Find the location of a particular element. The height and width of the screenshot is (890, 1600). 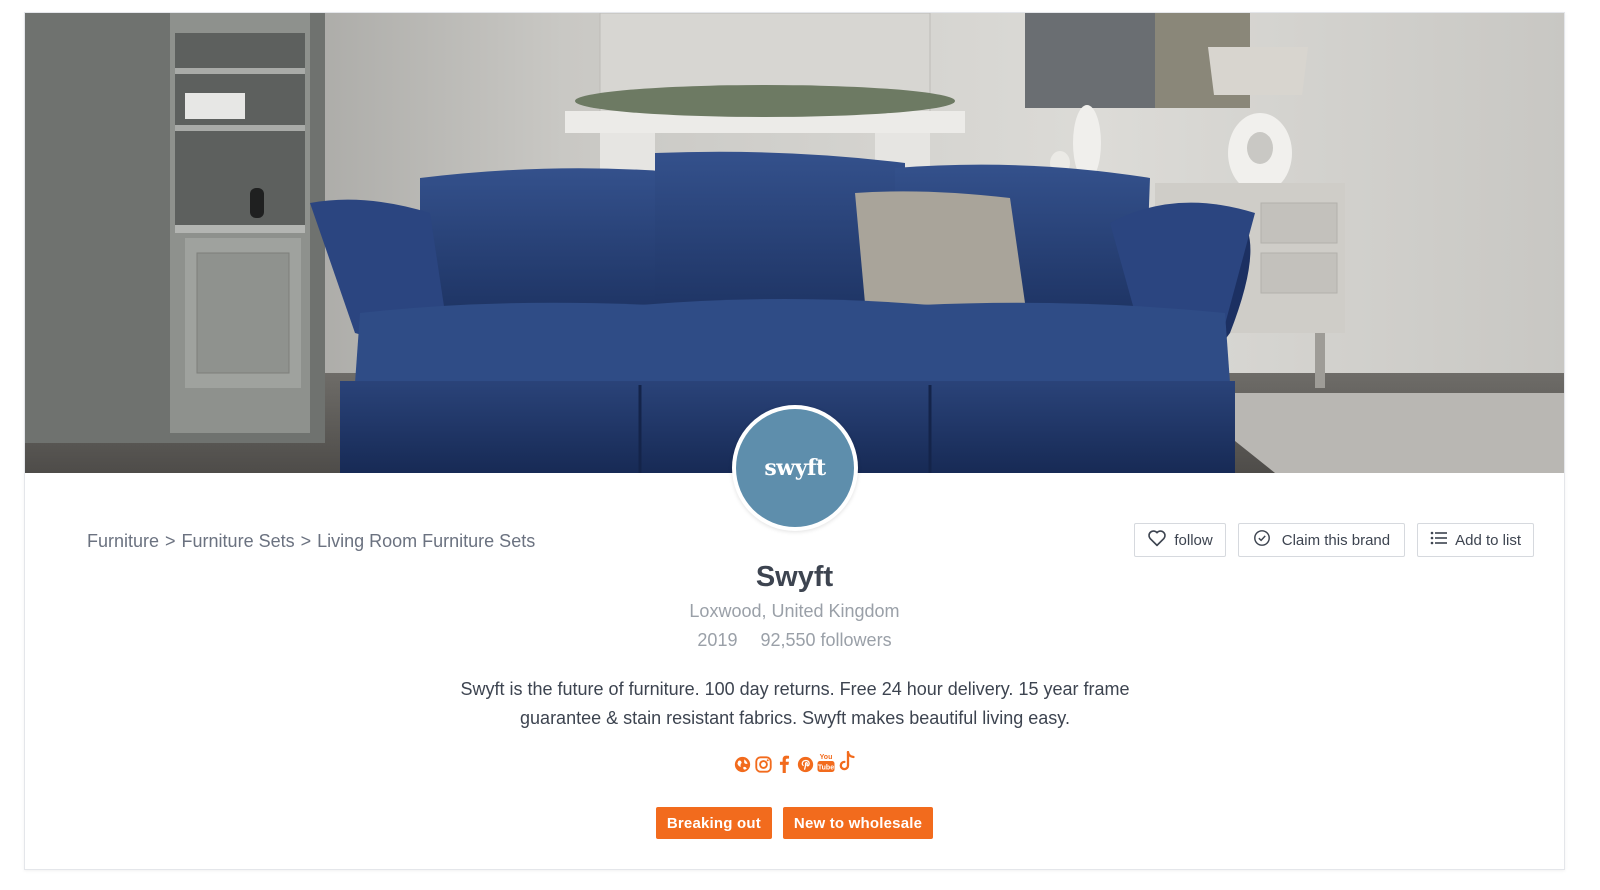

brand-actions: follow Claim this brand Add to list is located at coordinates (1334, 540).